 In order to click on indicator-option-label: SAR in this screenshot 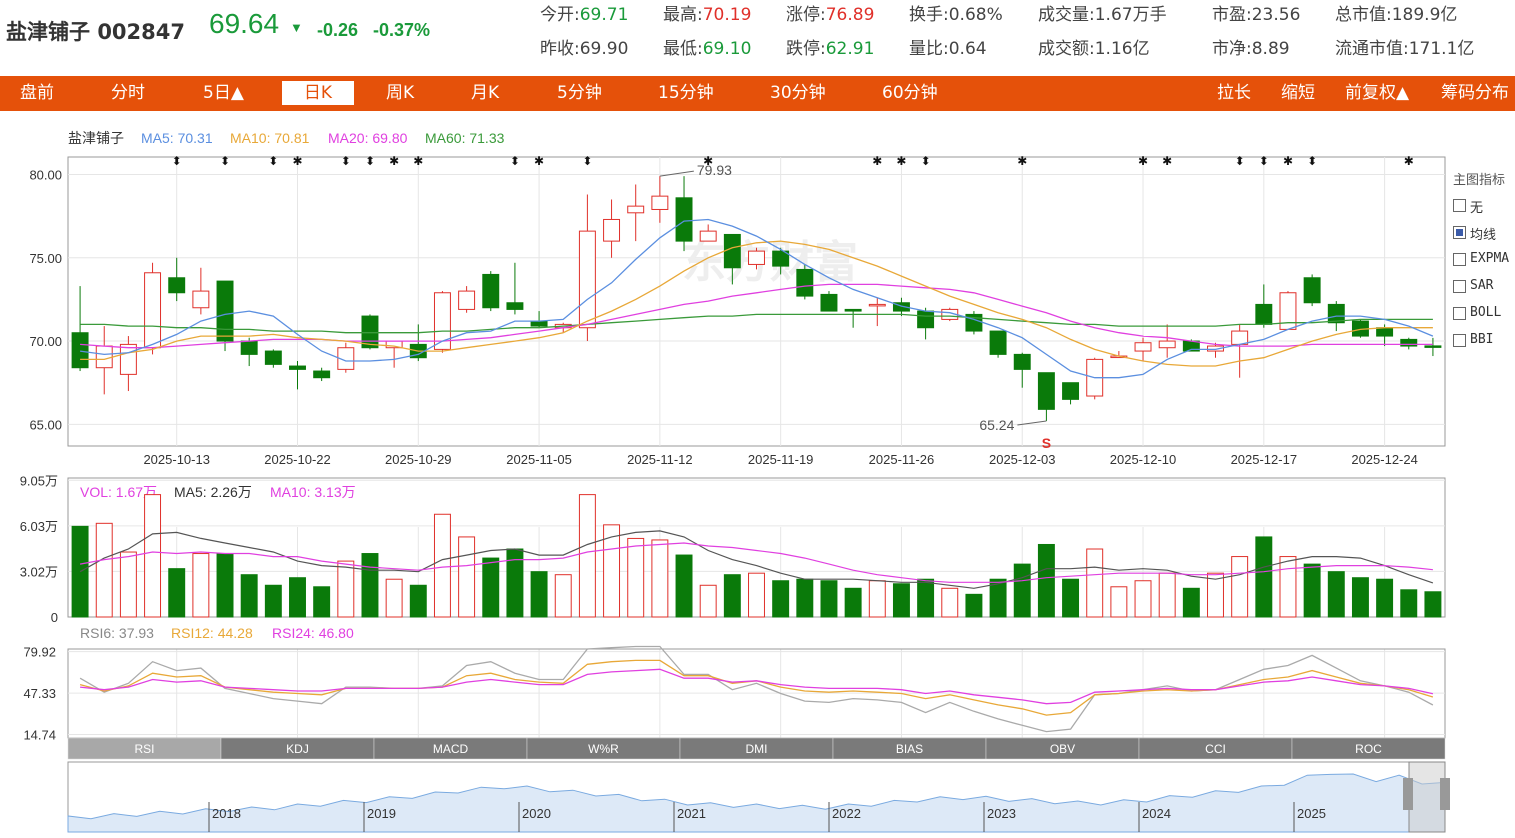, I will do `click(1481, 285)`.